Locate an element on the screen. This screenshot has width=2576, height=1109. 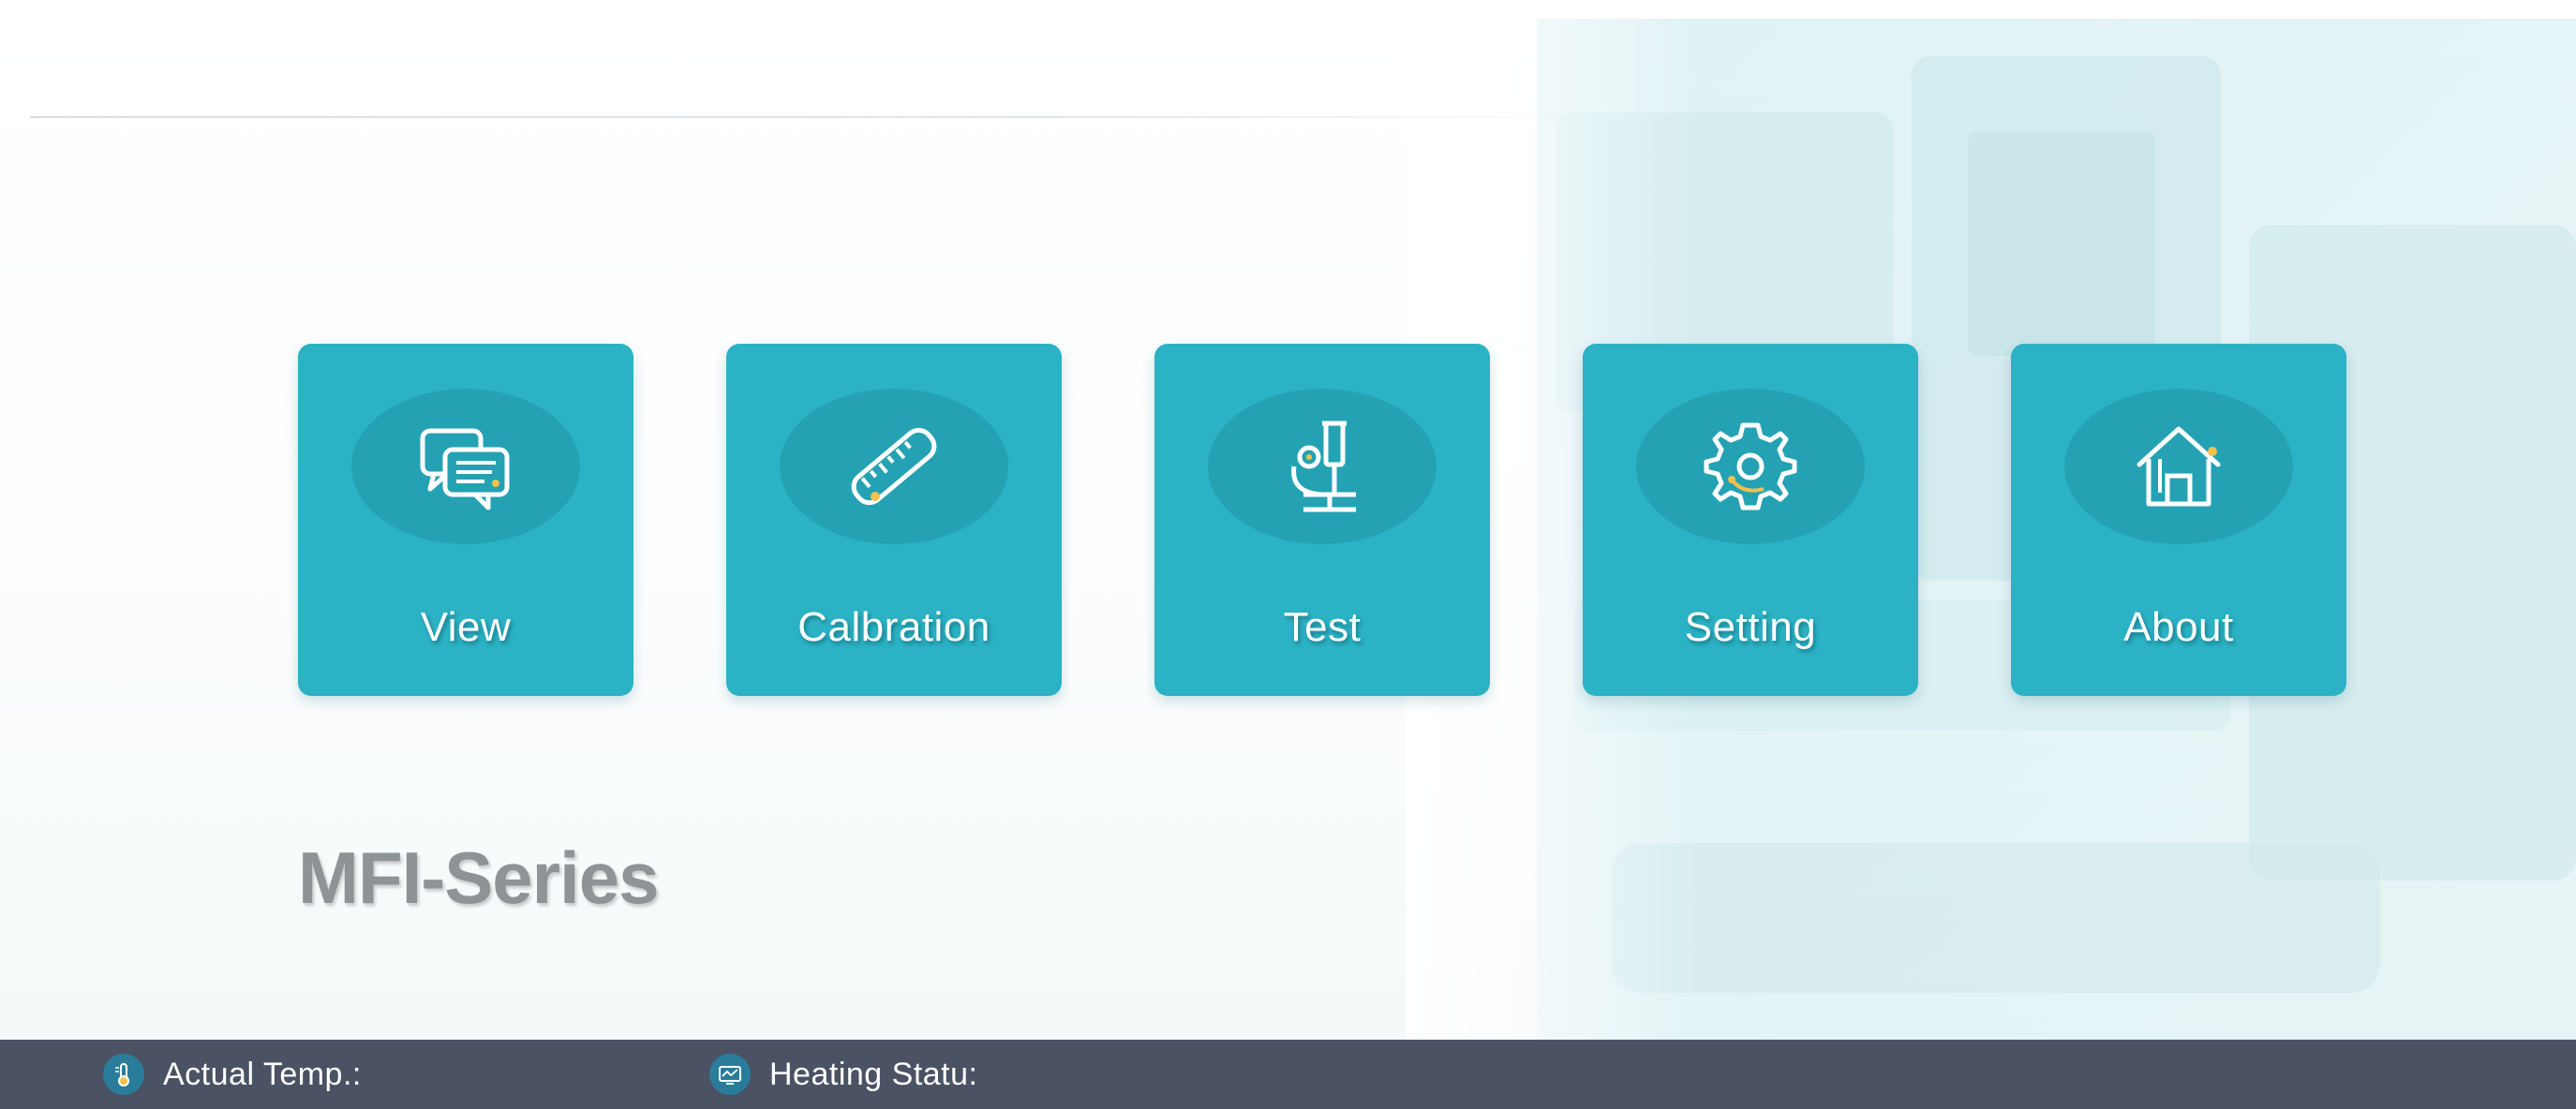
ruler-icon is located at coordinates (894, 466).